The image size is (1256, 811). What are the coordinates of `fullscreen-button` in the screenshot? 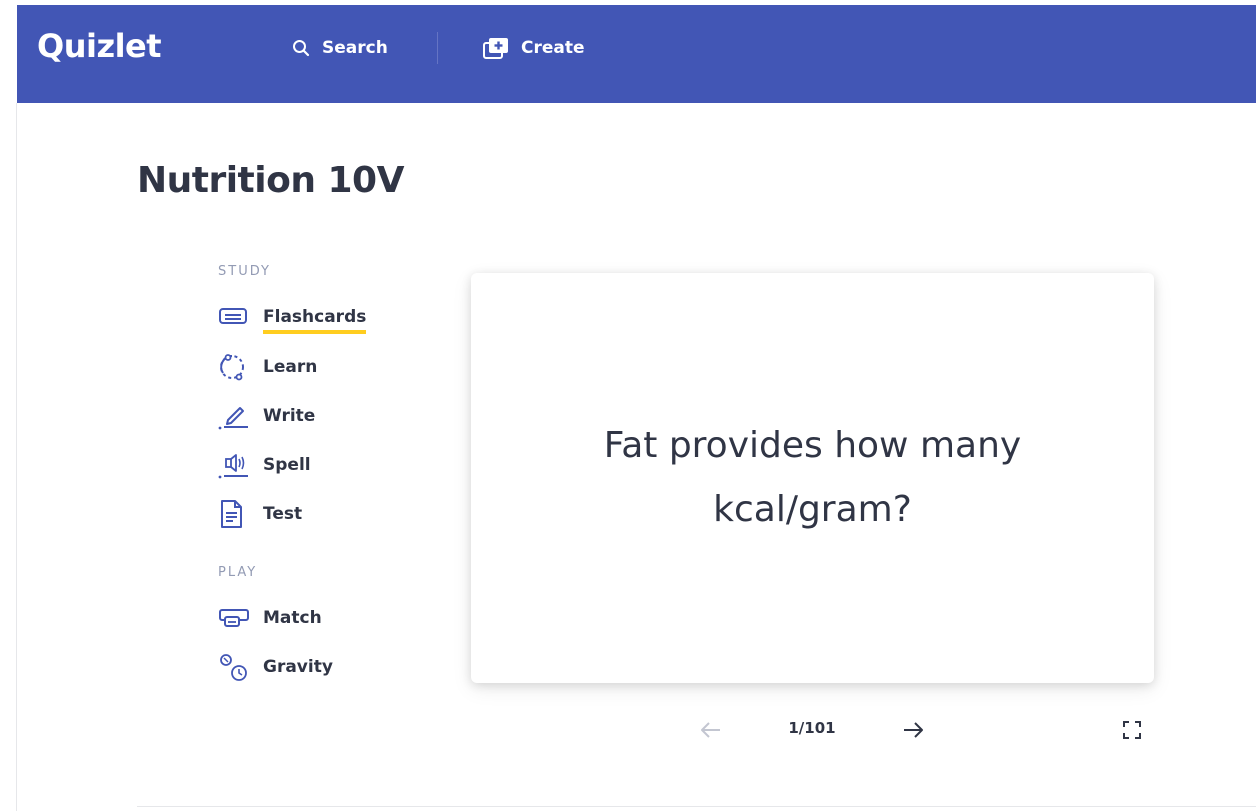 It's located at (1132, 730).